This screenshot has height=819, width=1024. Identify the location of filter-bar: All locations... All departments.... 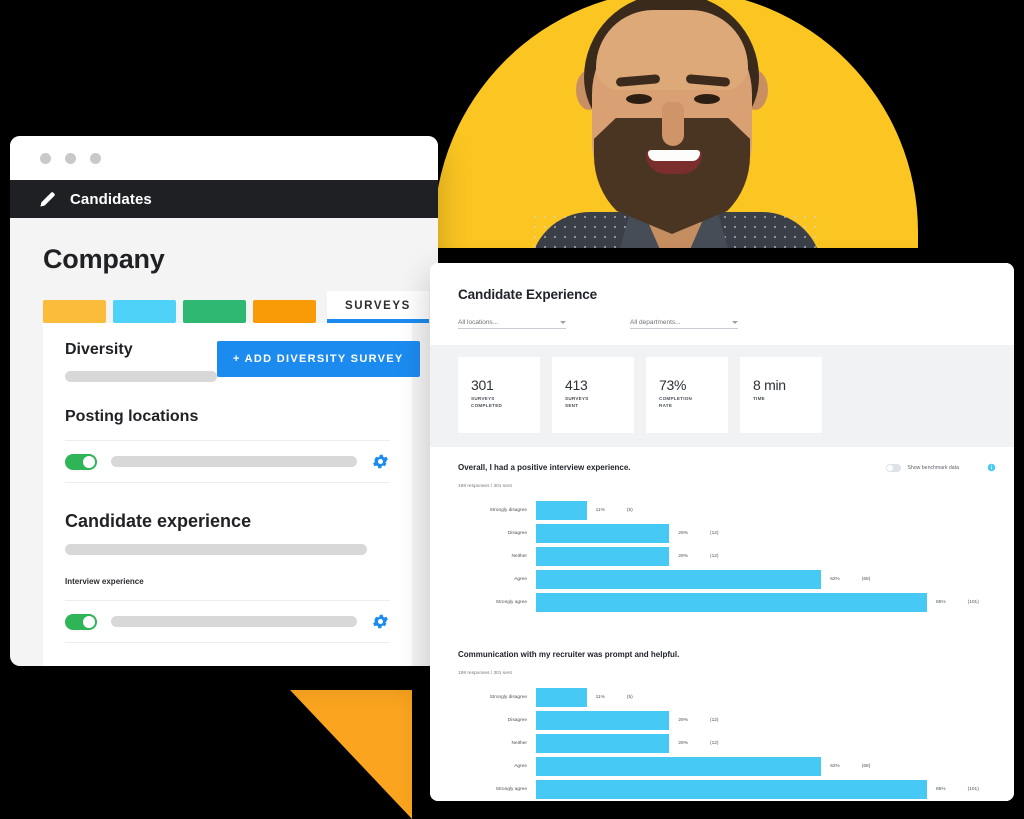
(736, 324).